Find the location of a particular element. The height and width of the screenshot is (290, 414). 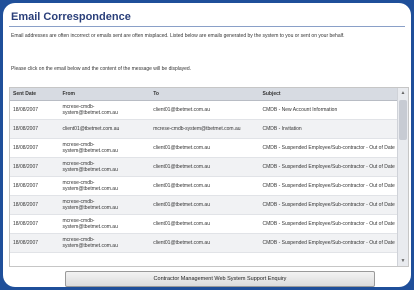

cell-subject: CMDB - New Account Information is located at coordinates (333, 110).